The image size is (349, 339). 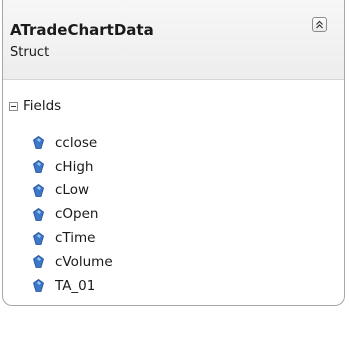 I want to click on fields-section-label: Fields, so click(x=42, y=106).